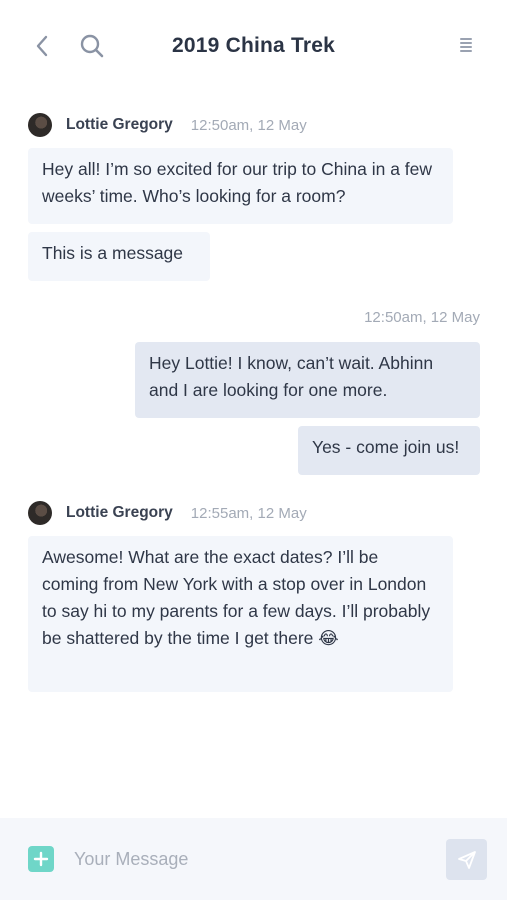 The width and height of the screenshot is (507, 900). I want to click on page-title: 2019 China Trek, so click(253, 45).